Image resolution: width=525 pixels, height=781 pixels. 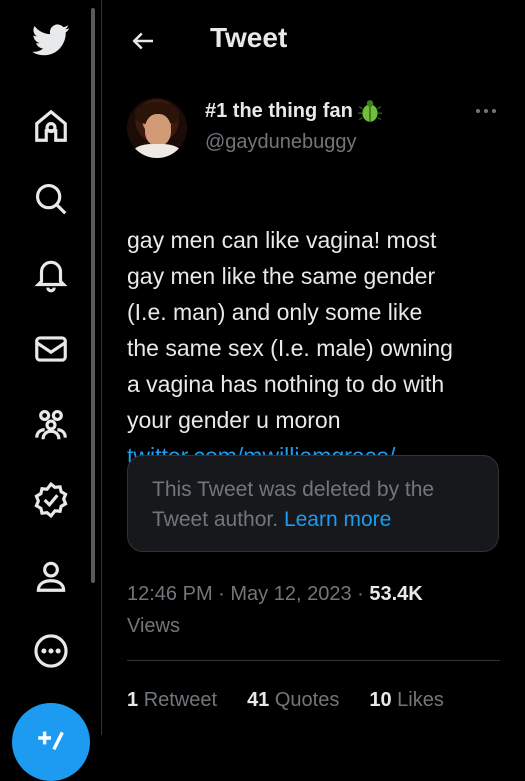 I want to click on tweet-date: May 12, 2023, so click(x=290, y=594).